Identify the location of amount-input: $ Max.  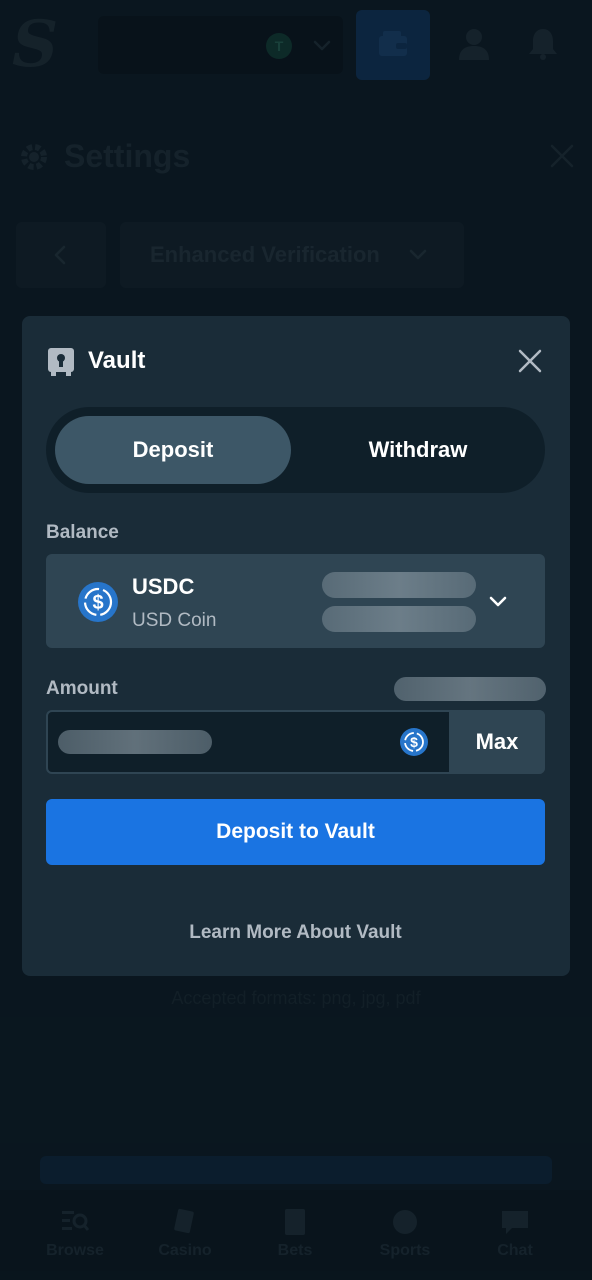
(295, 742).